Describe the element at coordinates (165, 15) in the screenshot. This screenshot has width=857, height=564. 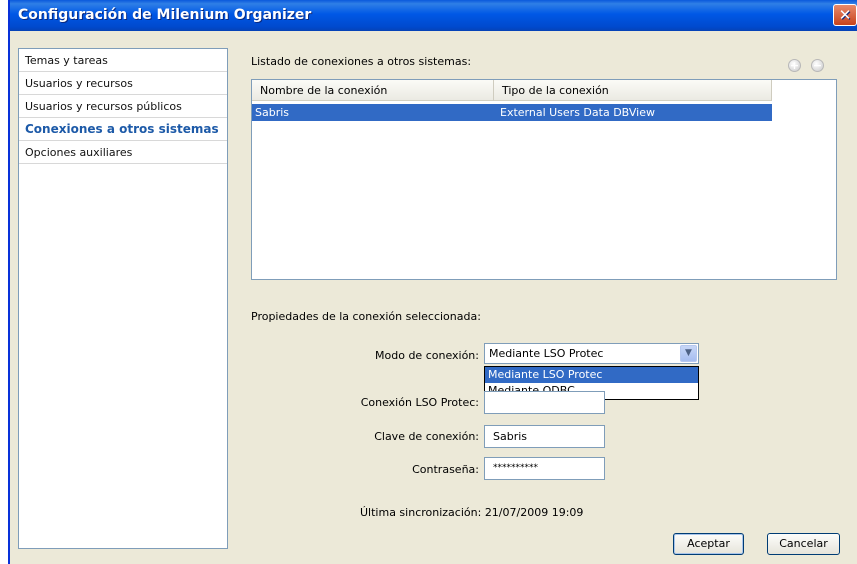
I see `window-title: Configuración de Milenium Organizer` at that location.